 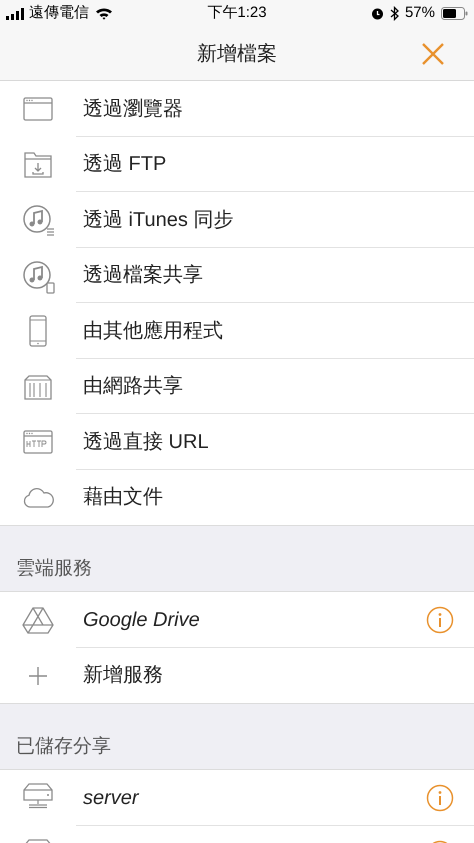 I want to click on row-label: Google Drive, so click(x=141, y=620).